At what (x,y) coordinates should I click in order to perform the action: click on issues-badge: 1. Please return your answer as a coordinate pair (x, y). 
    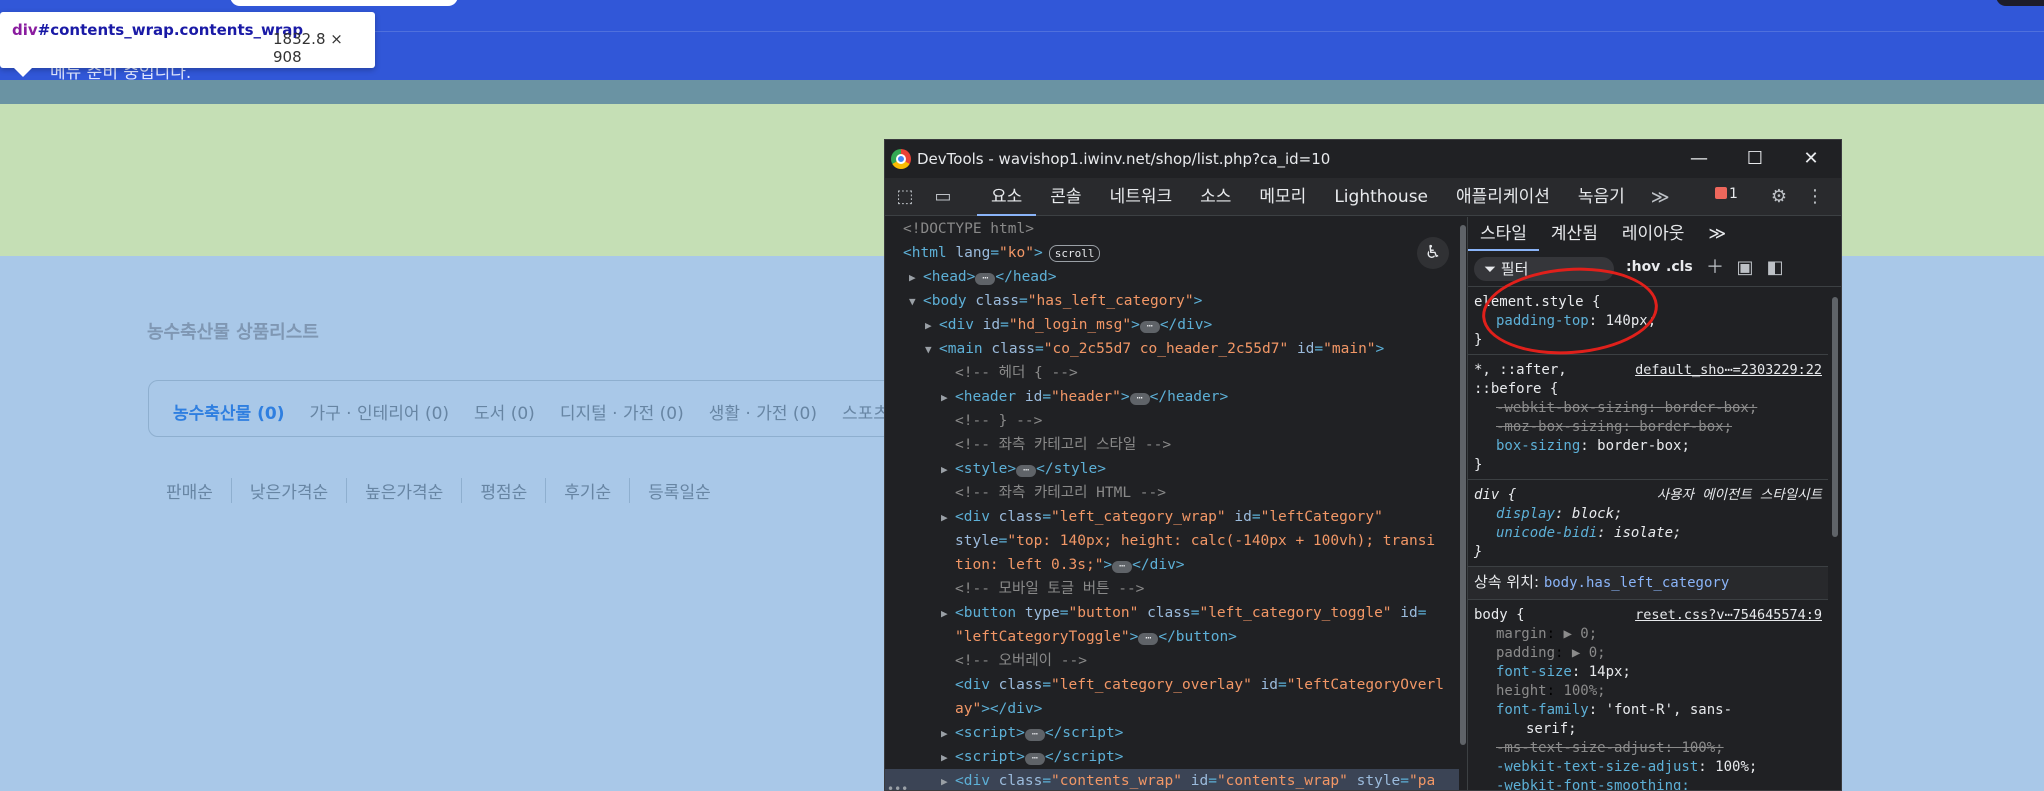
    Looking at the image, I should click on (1726, 194).